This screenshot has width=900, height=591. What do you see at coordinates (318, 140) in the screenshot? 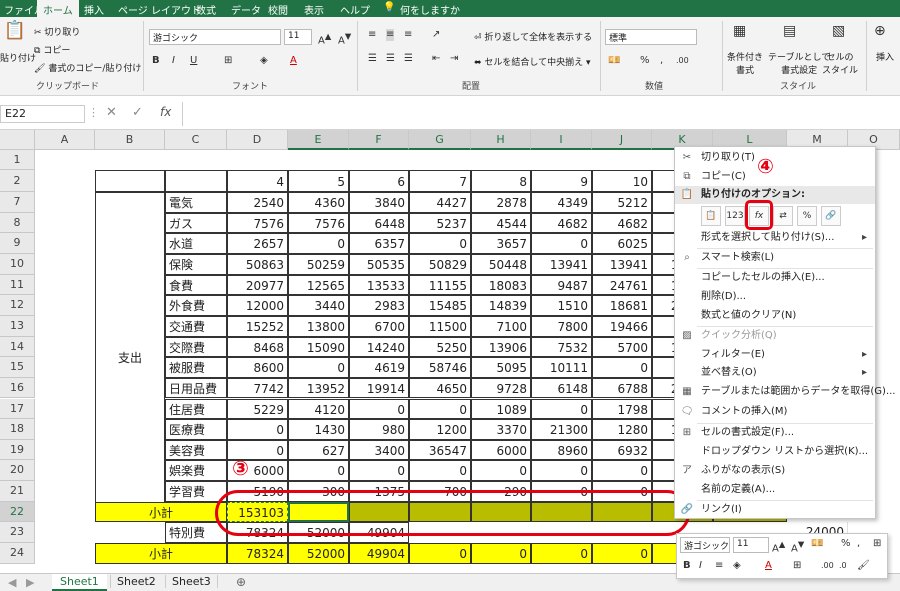
I see `column-header-e: E` at bounding box center [318, 140].